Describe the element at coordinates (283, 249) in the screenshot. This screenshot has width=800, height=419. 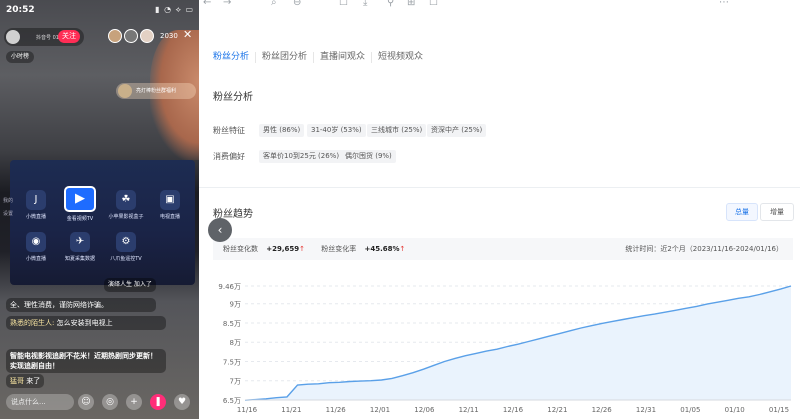
I see `change-count-value: +29,659` at that location.